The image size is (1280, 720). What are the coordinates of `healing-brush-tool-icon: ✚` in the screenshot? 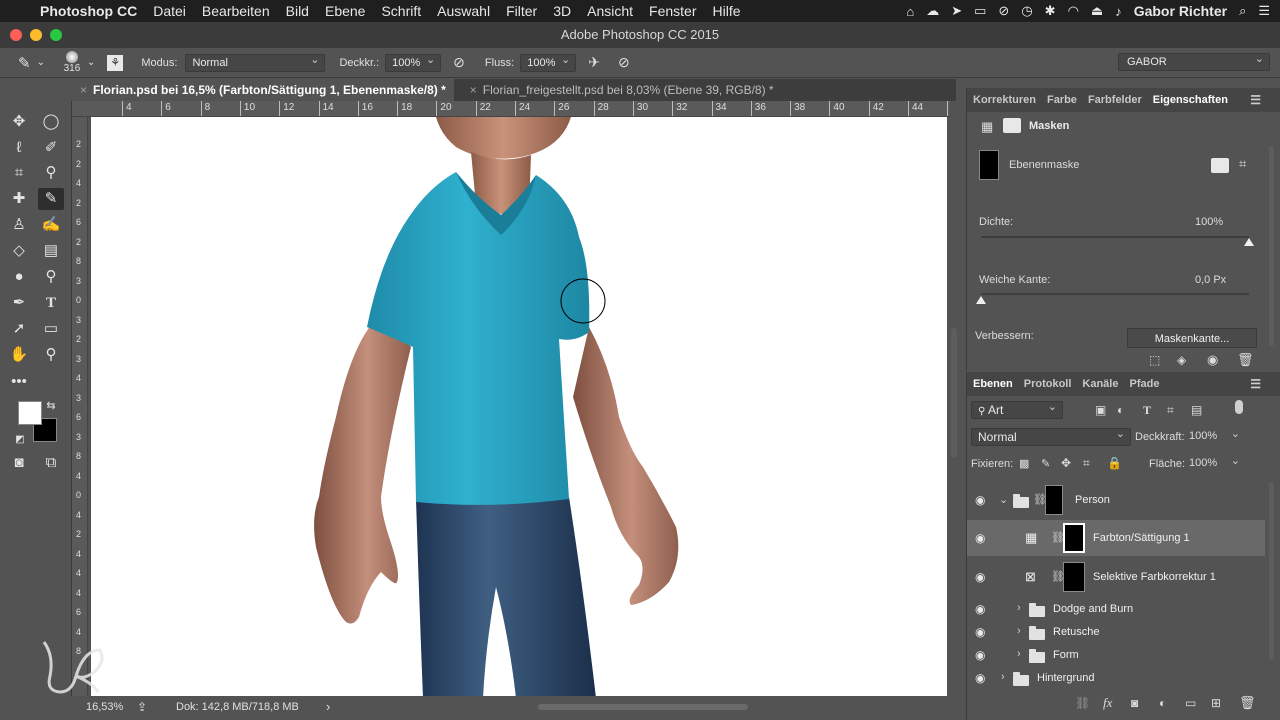 It's located at (19, 199).